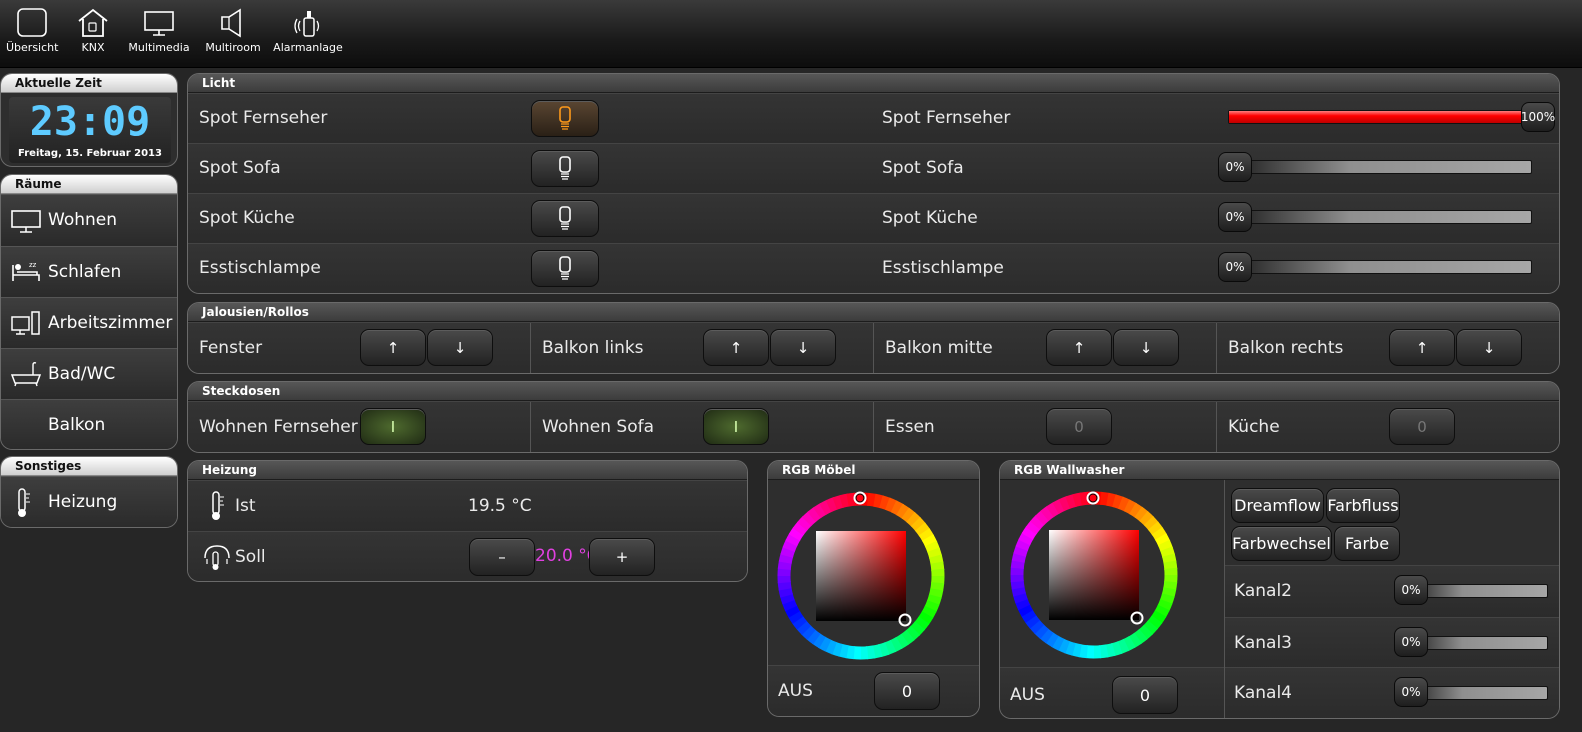 This screenshot has height=732, width=1582. I want to click on heizung-ist-row: Ist 19.5 °C, so click(467, 505).